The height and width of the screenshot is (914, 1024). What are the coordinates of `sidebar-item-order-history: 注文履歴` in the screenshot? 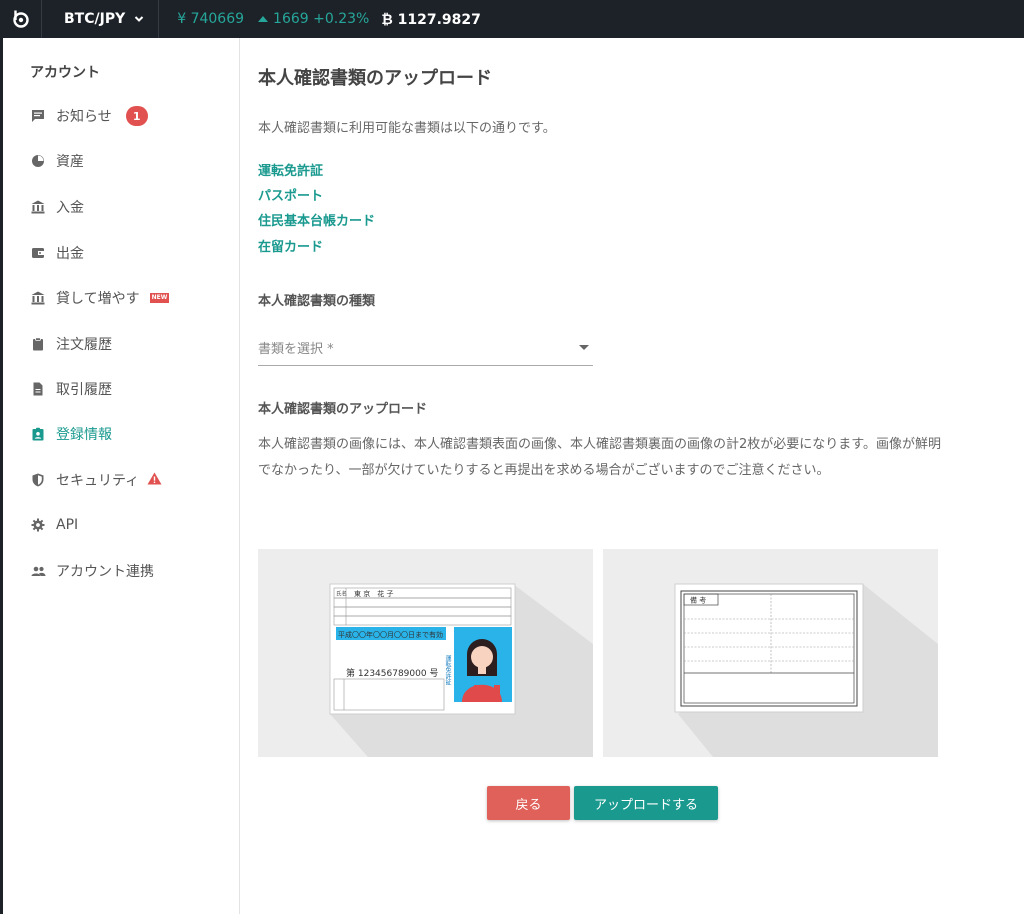 It's located at (71, 344).